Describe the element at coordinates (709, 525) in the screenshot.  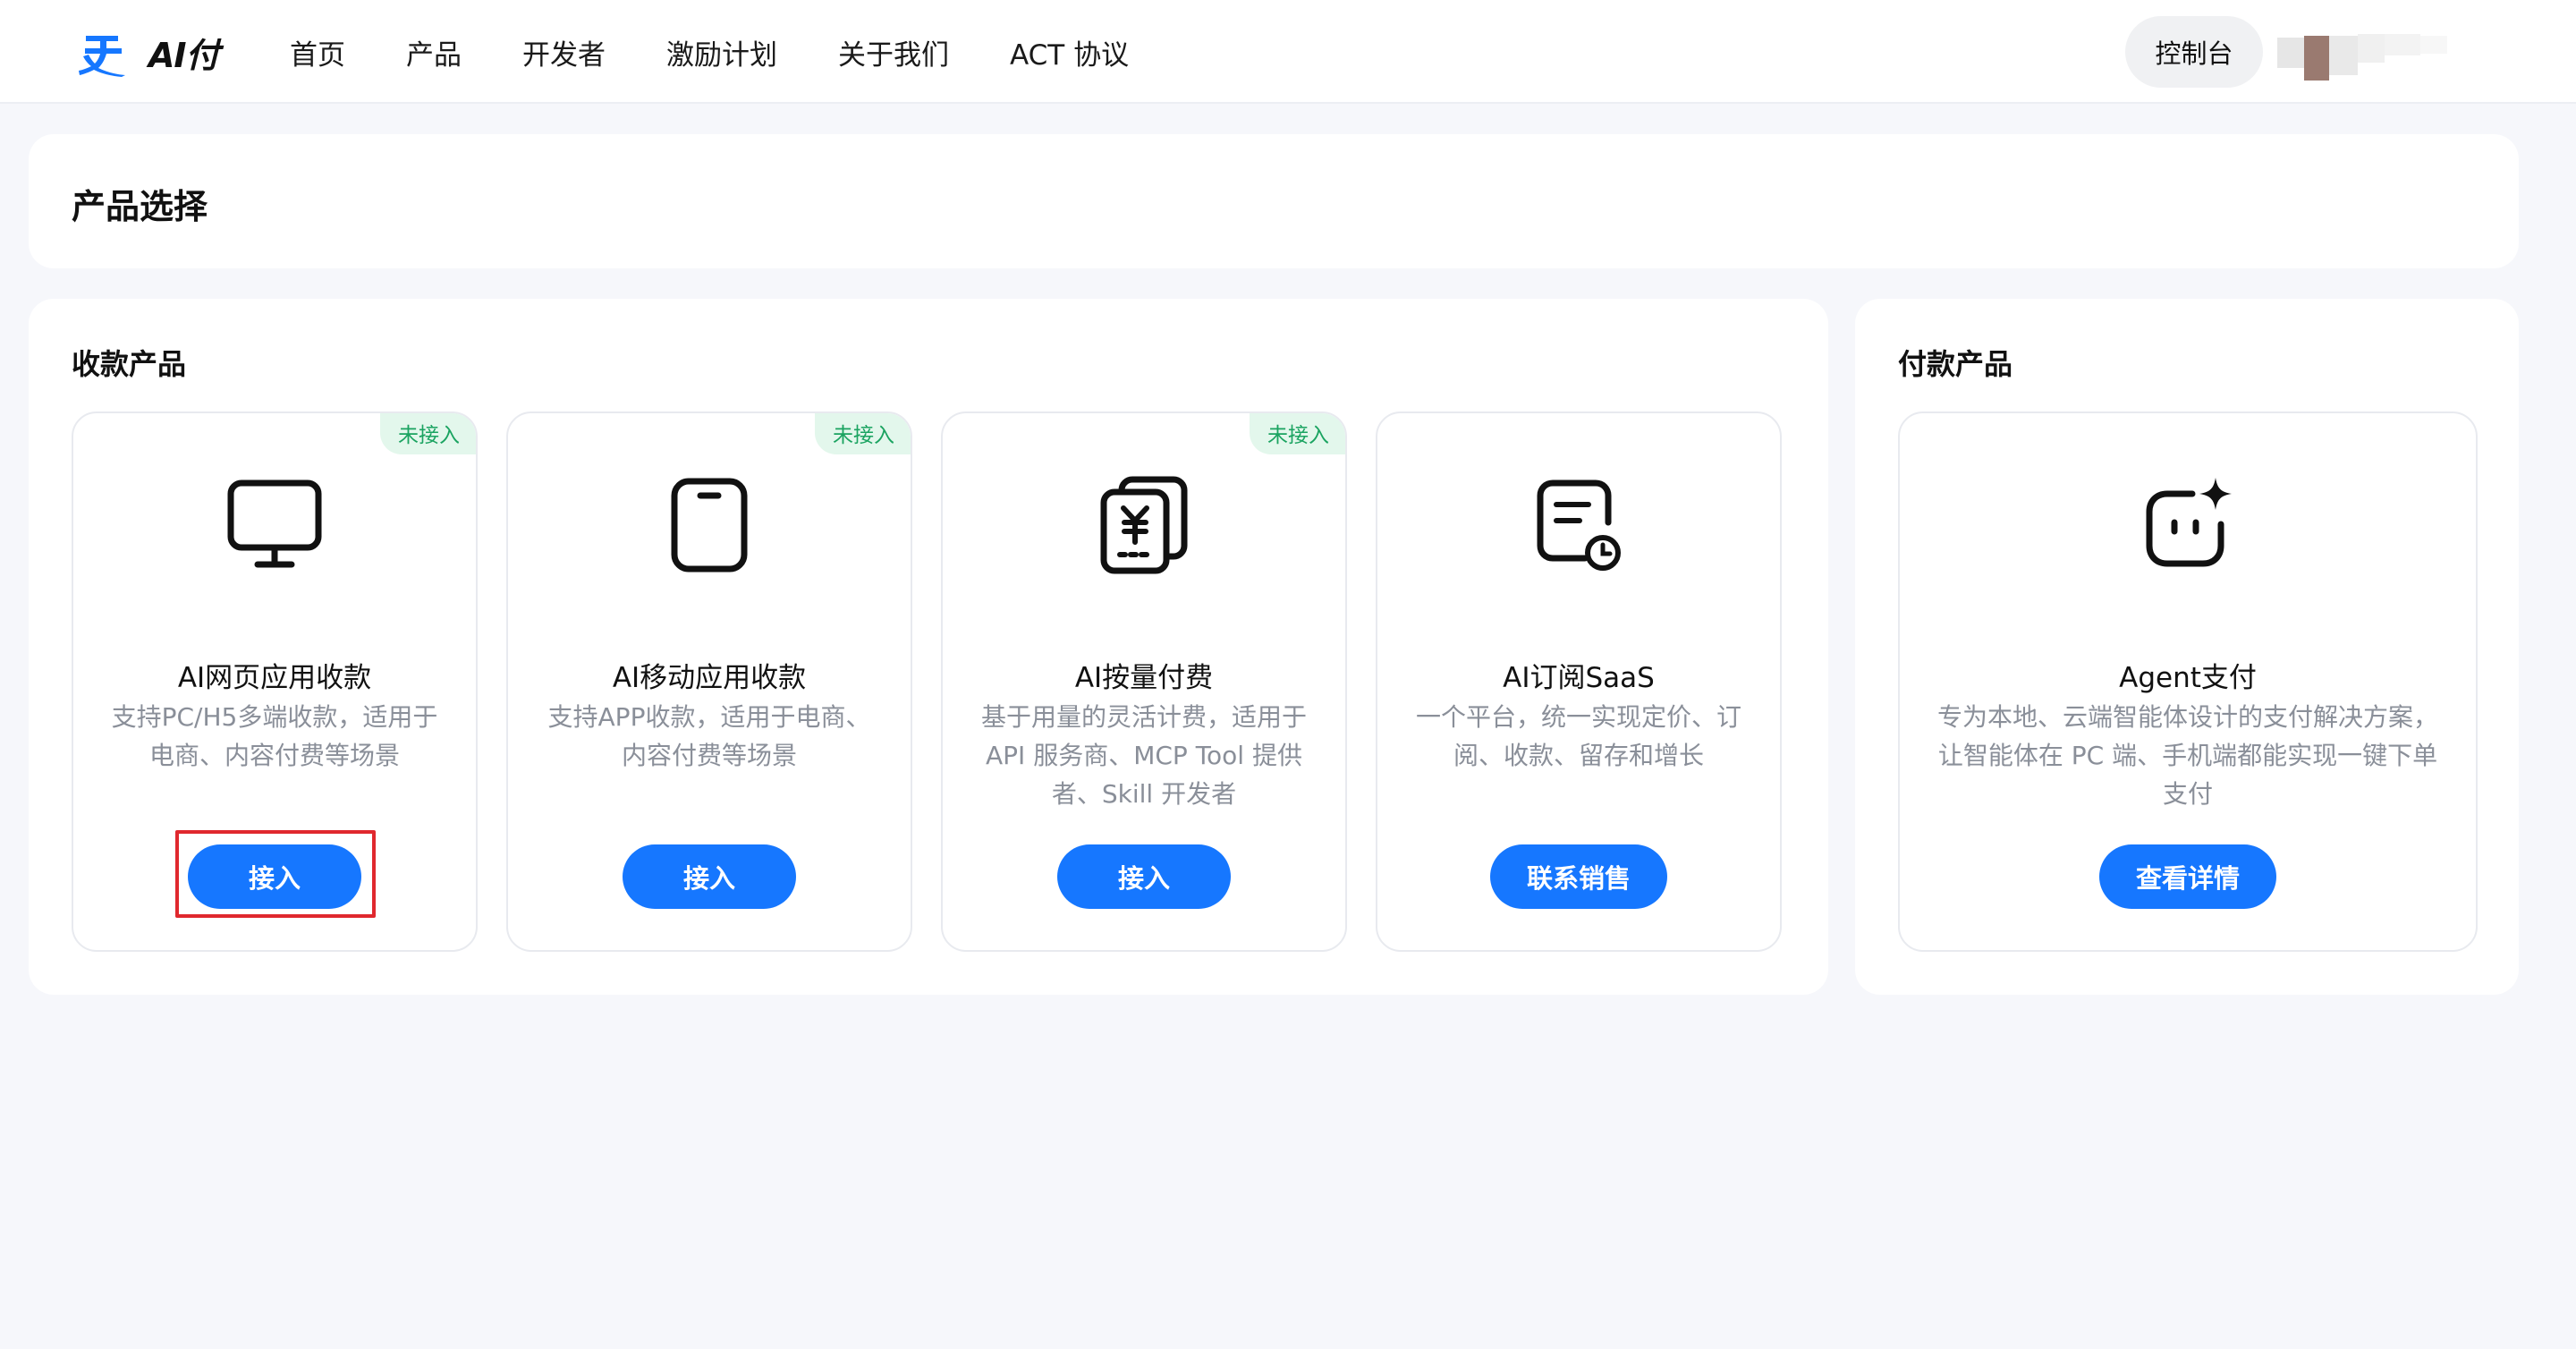
I see `mobile-icon` at that location.